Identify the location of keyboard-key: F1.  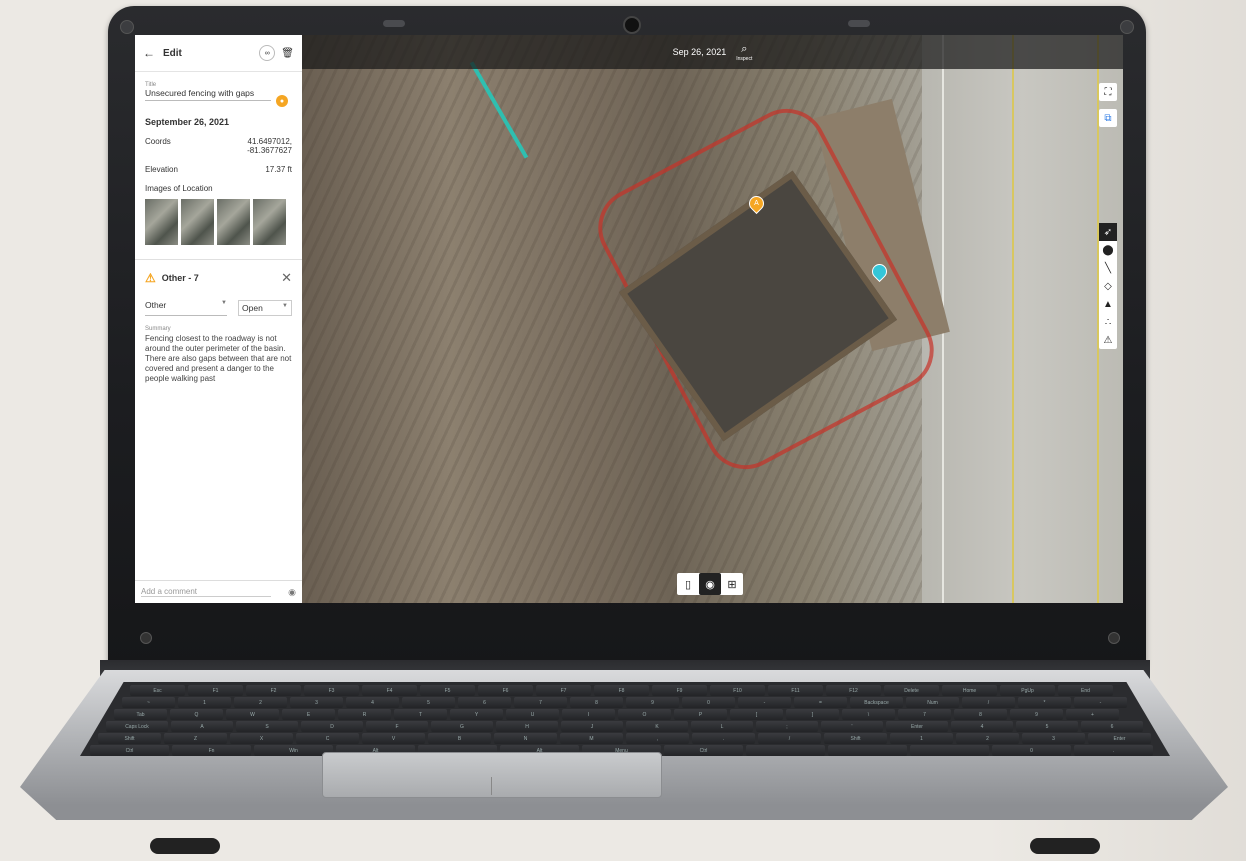
(215, 690).